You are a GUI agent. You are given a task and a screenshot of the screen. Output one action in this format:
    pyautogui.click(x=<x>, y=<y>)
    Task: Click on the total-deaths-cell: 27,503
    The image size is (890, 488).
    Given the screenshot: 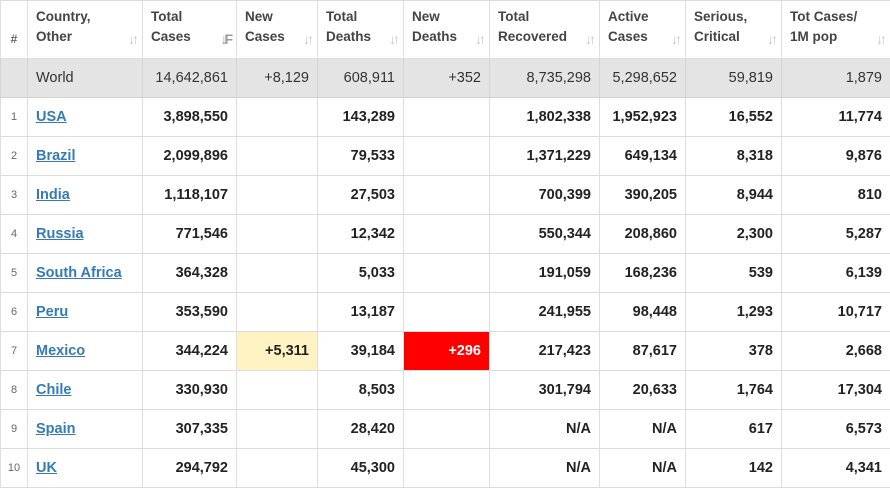 What is the action you would take?
    pyautogui.click(x=361, y=195)
    